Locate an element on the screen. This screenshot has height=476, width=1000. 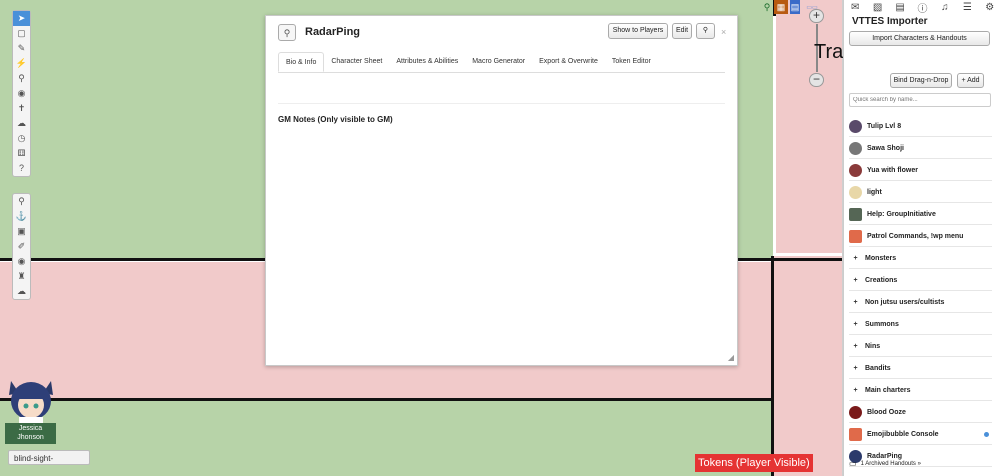
list-item: Sawa Shoji is located at coordinates (920, 148).